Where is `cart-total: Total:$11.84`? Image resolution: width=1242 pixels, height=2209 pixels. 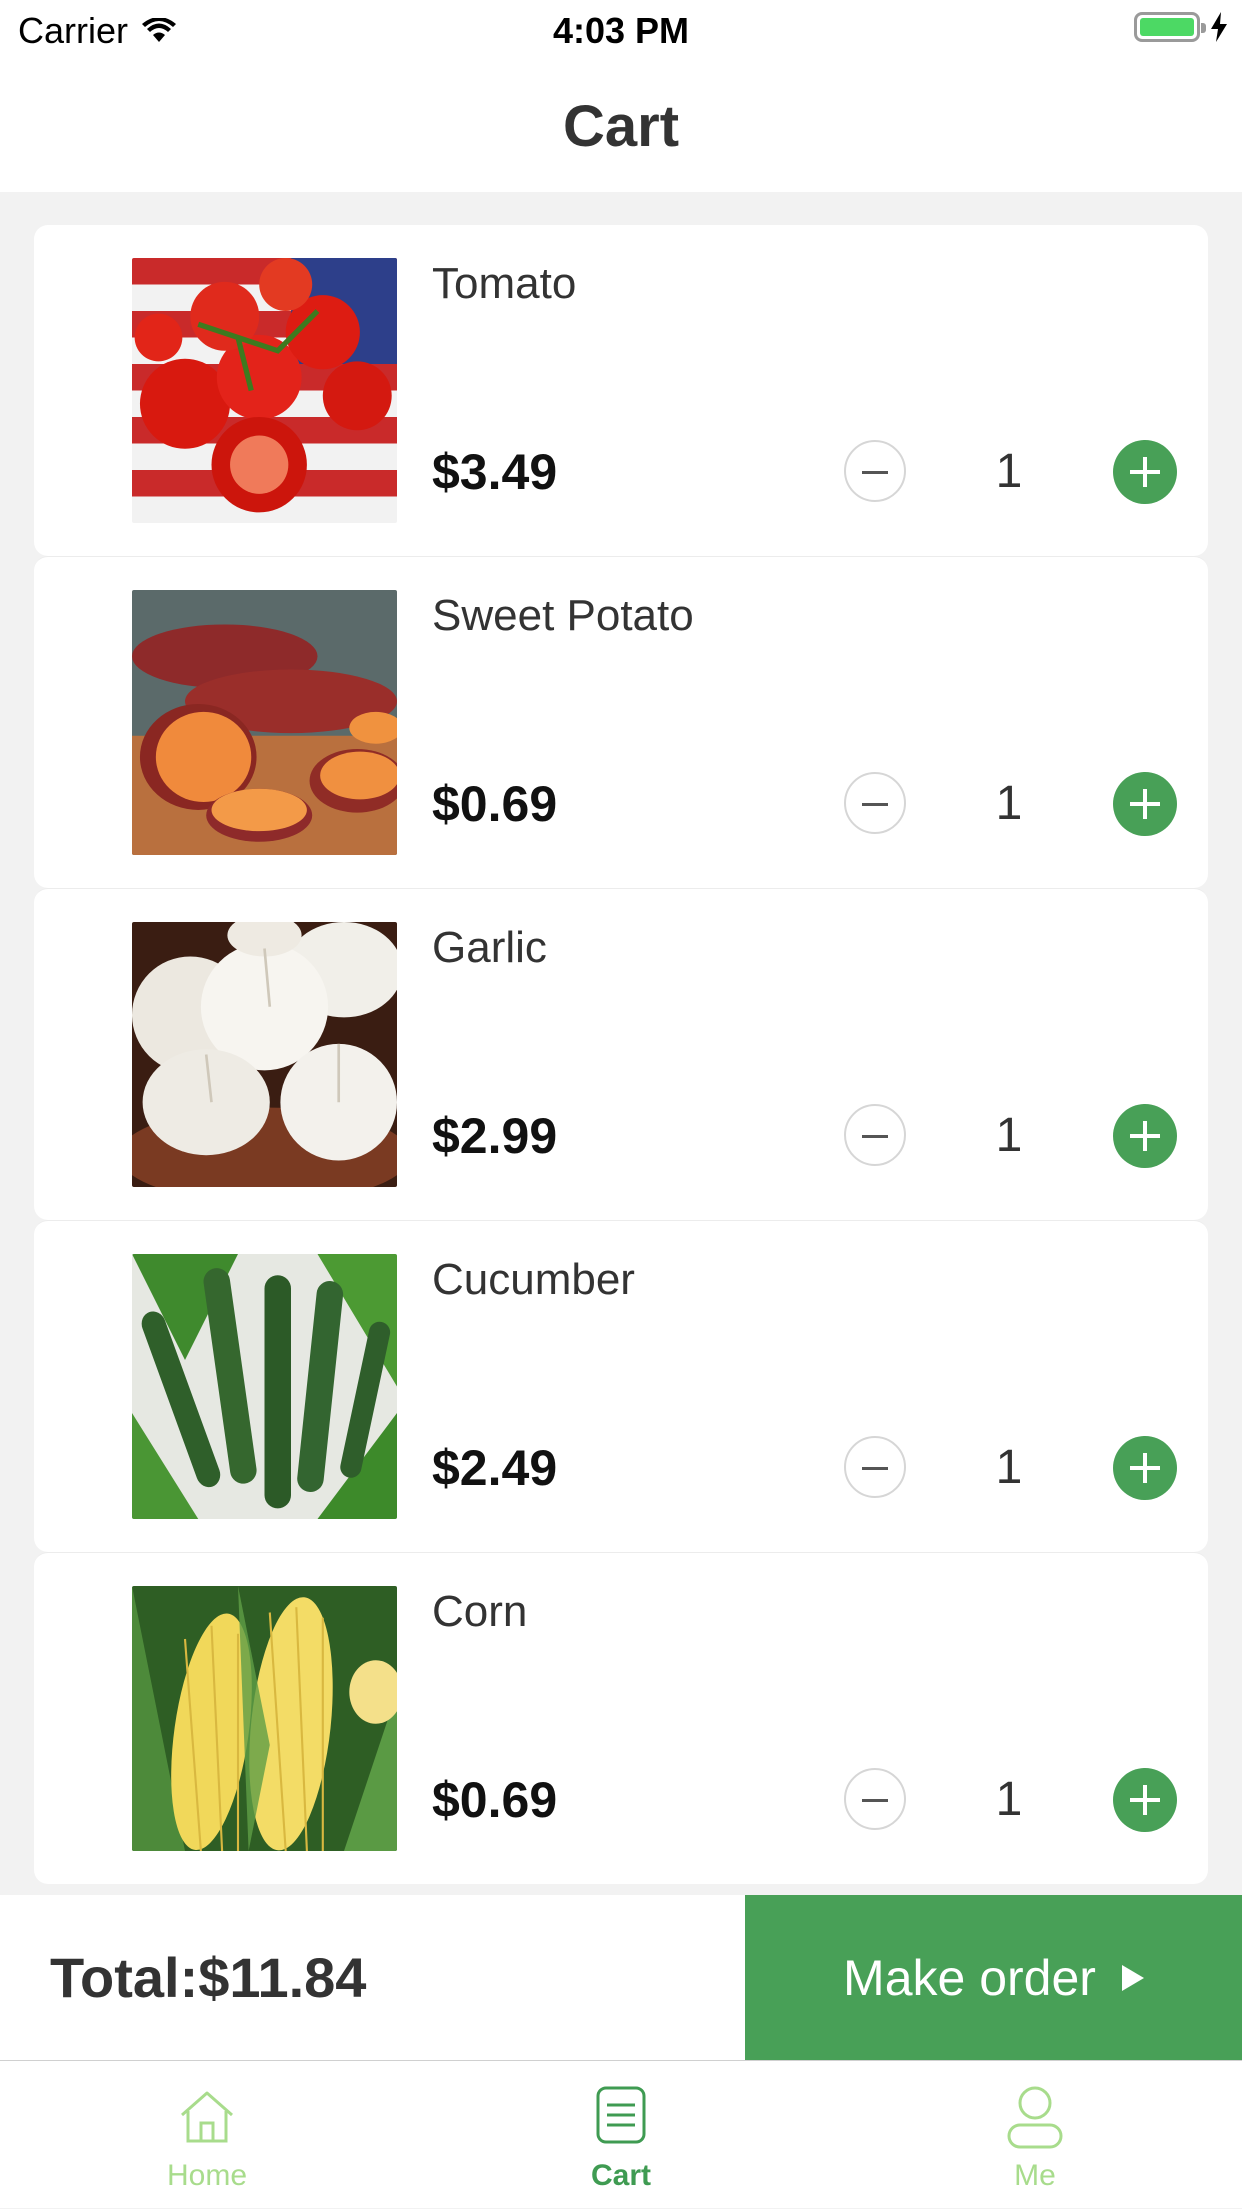
cart-total: Total:$11.84 is located at coordinates (208, 1977).